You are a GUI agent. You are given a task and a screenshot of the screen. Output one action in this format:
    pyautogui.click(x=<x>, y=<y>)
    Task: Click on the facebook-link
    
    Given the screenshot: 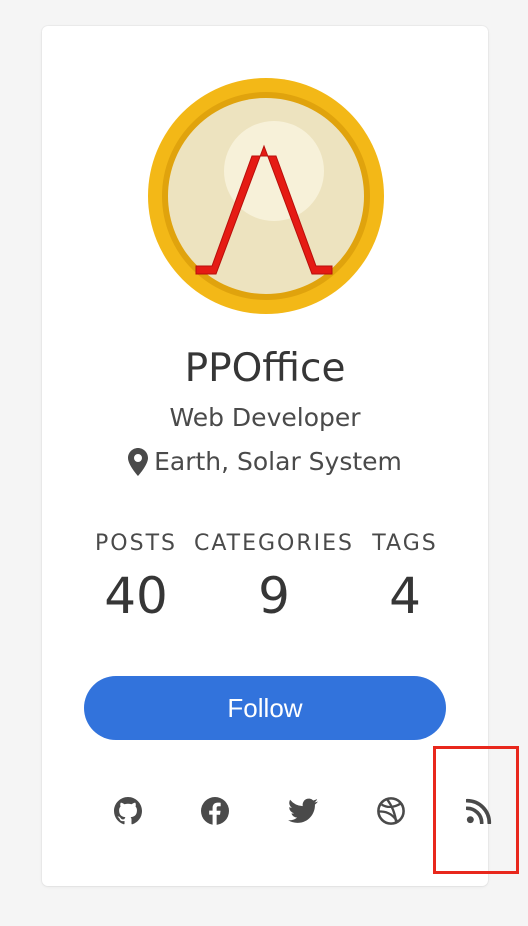 What is the action you would take?
    pyautogui.click(x=215, y=811)
    